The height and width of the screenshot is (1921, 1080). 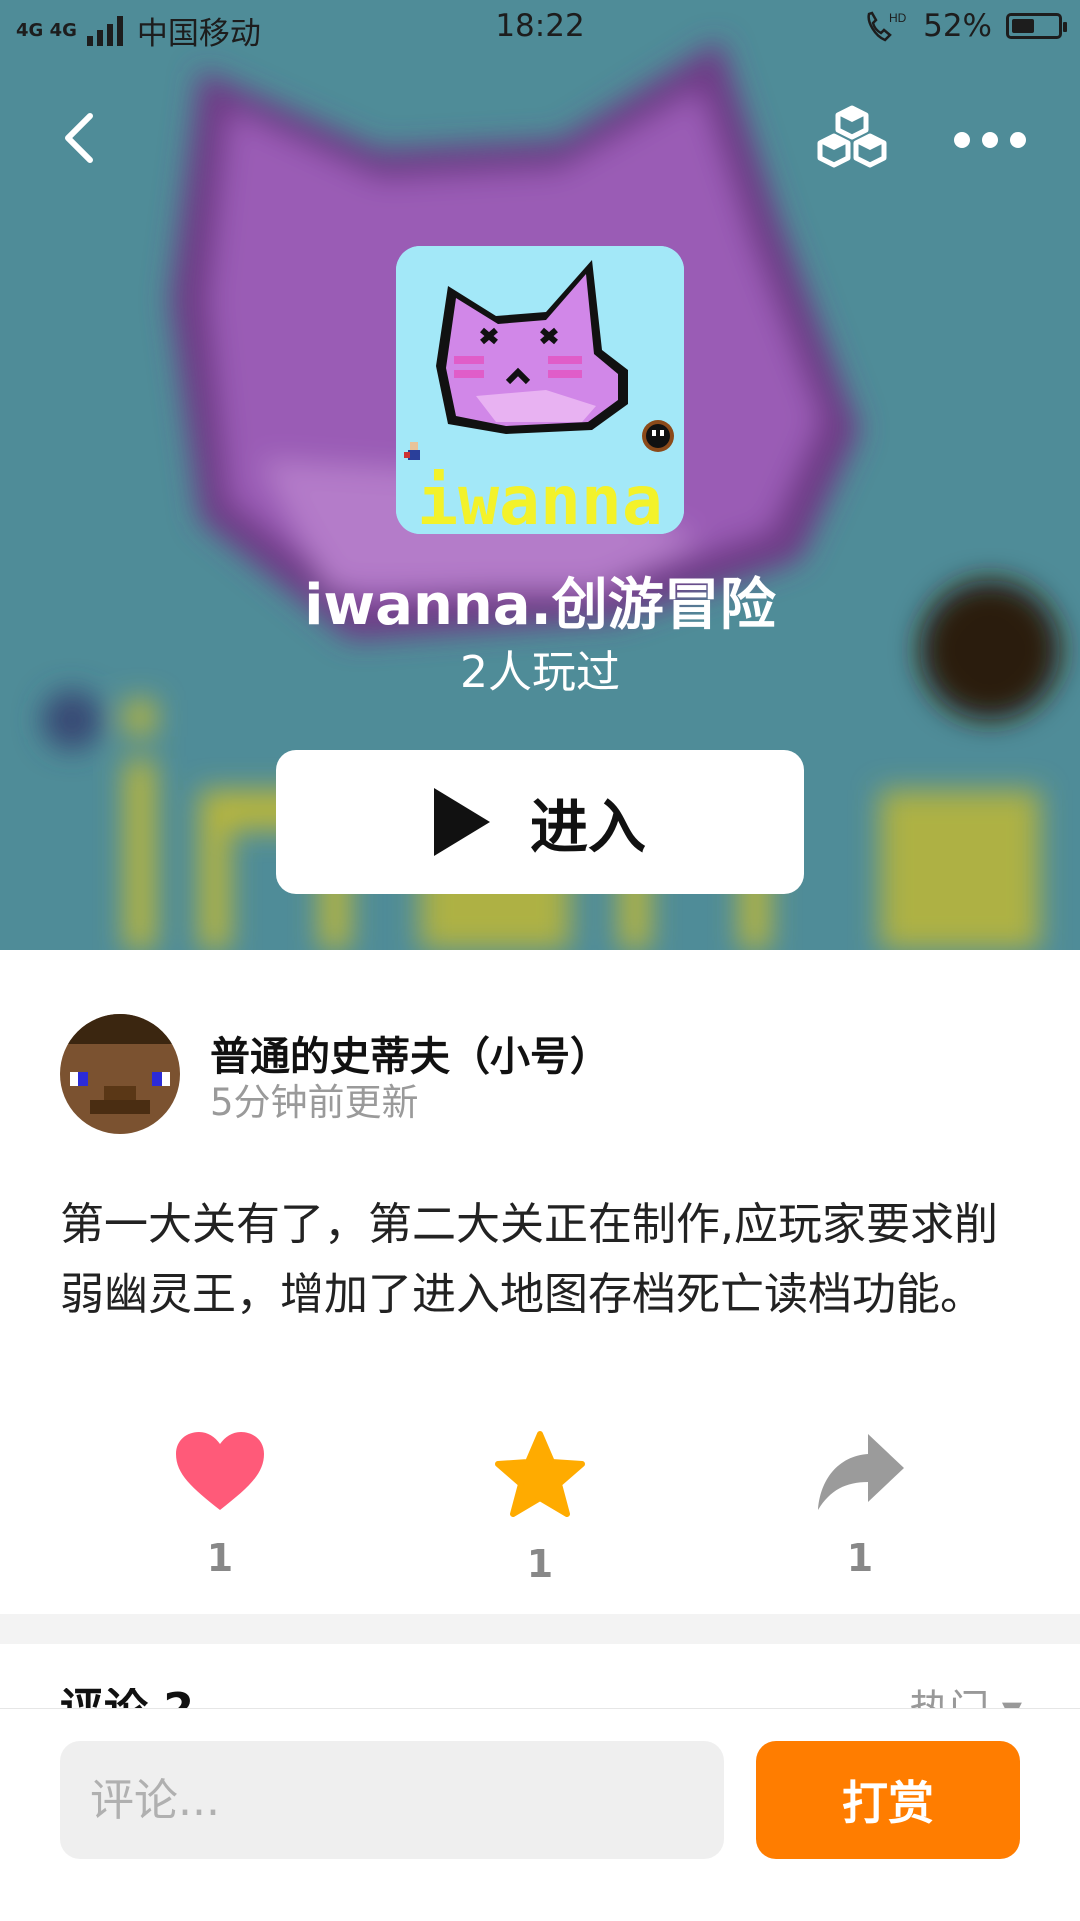 I want to click on updated-time: 5分钟前更新, so click(x=314, y=1102).